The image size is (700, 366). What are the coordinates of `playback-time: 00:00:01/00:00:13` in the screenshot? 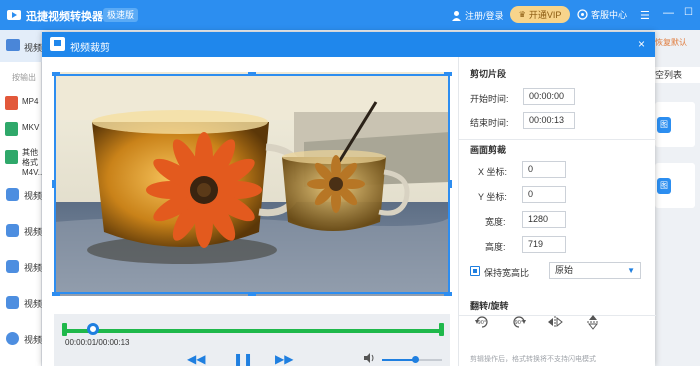 It's located at (97, 342).